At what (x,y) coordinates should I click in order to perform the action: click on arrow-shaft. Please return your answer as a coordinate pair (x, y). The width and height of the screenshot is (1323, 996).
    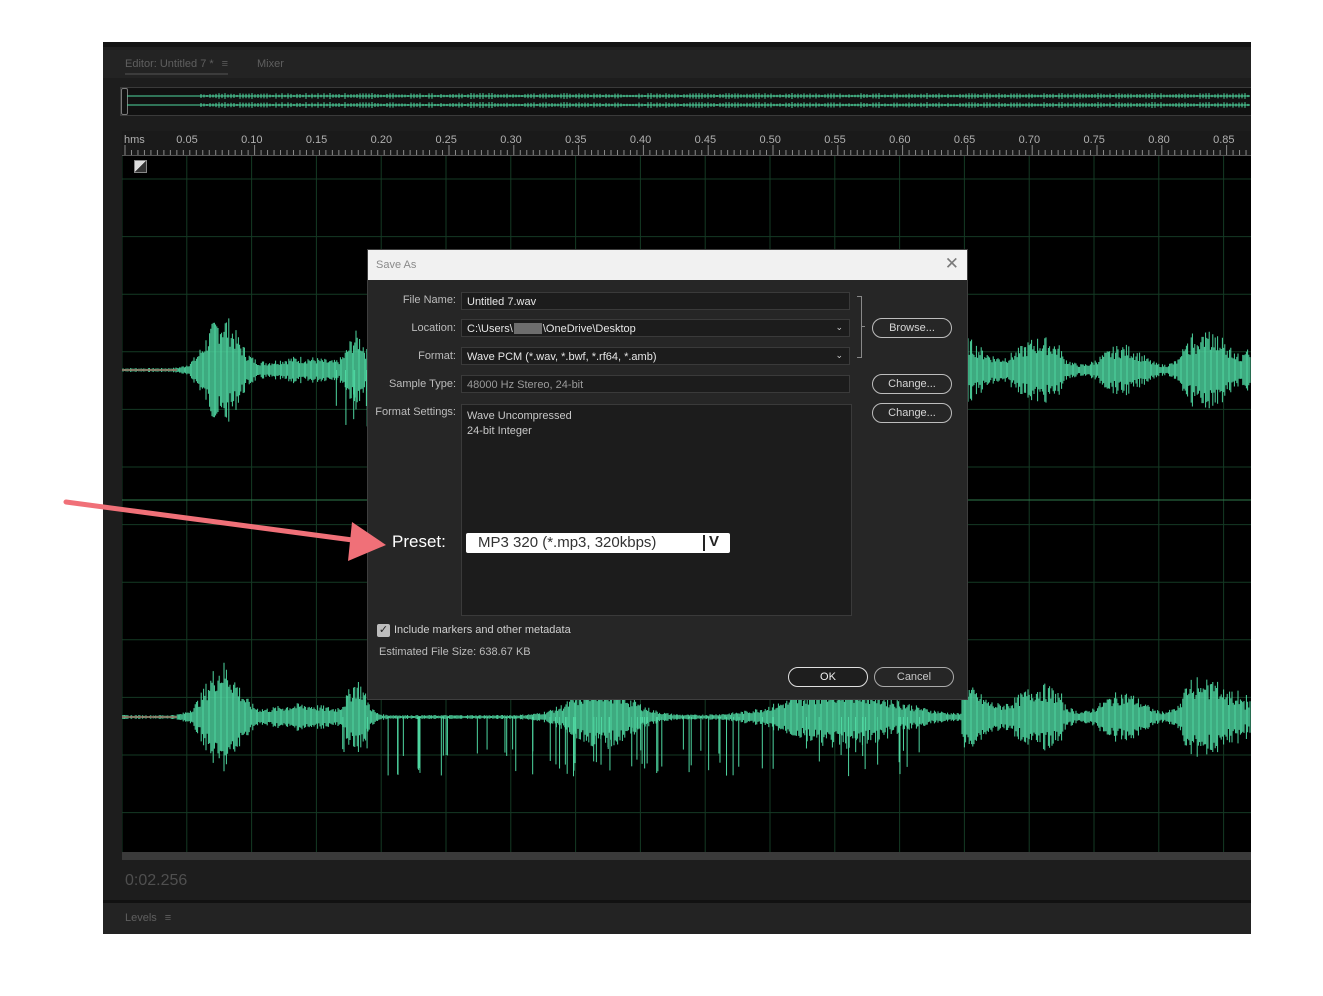
    Looking at the image, I should click on (213, 521).